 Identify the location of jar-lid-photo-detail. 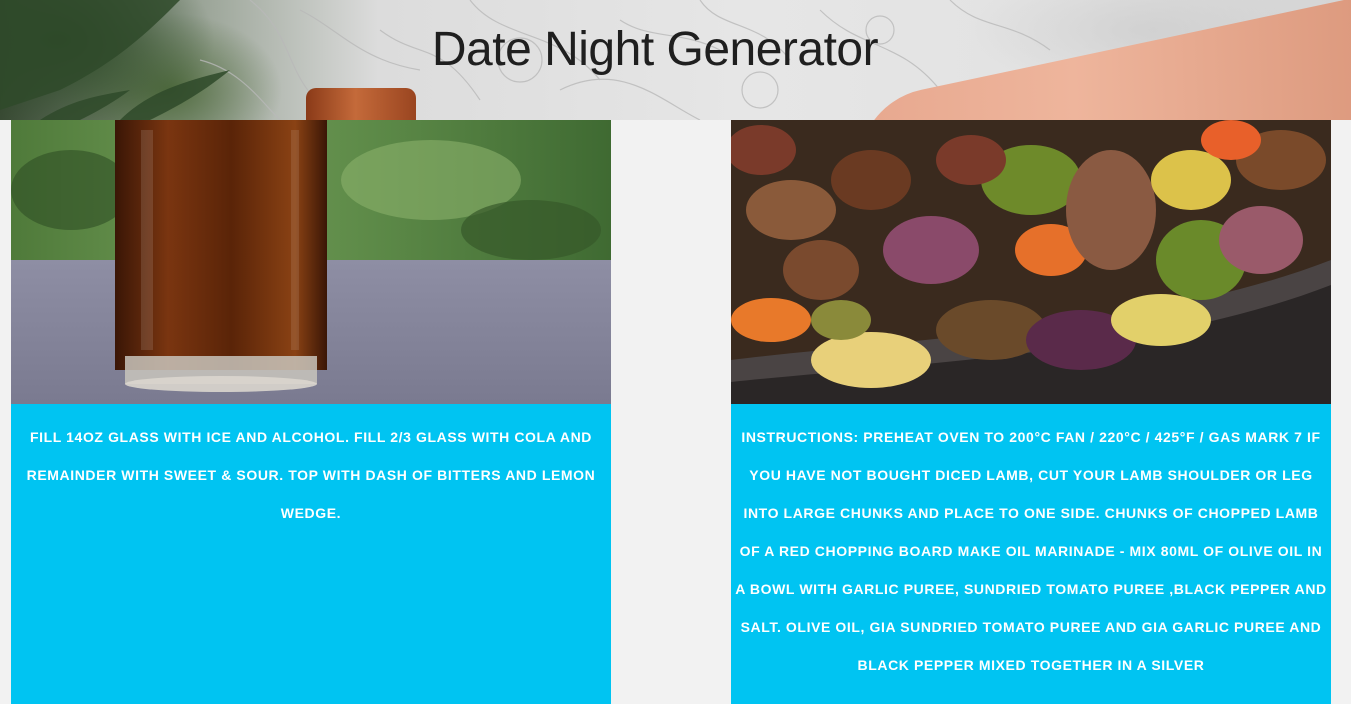
(361, 104).